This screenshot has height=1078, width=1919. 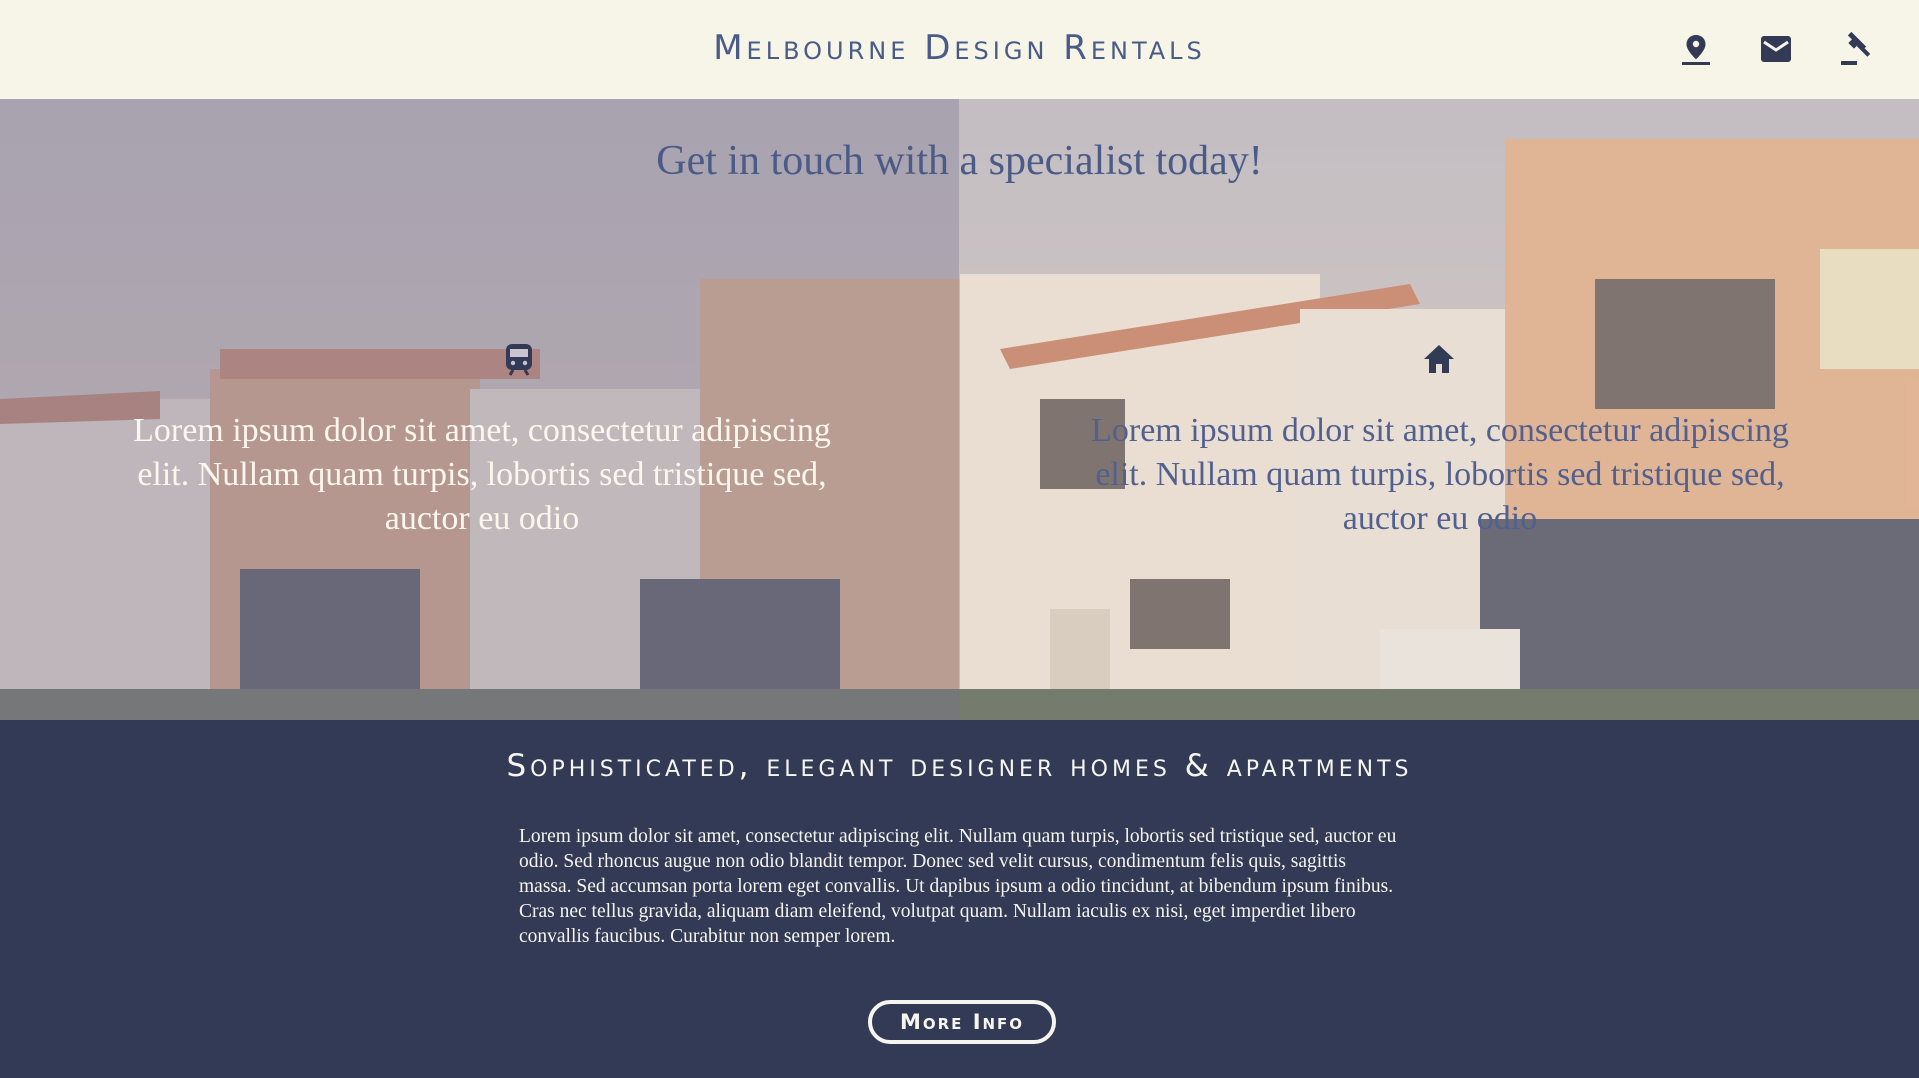 I want to click on header-icon-bar, so click(x=1776, y=49).